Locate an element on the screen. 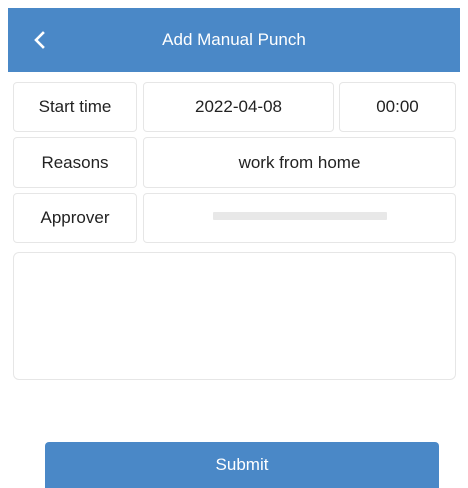 The width and height of the screenshot is (468, 488). back-button is located at coordinates (40, 40).